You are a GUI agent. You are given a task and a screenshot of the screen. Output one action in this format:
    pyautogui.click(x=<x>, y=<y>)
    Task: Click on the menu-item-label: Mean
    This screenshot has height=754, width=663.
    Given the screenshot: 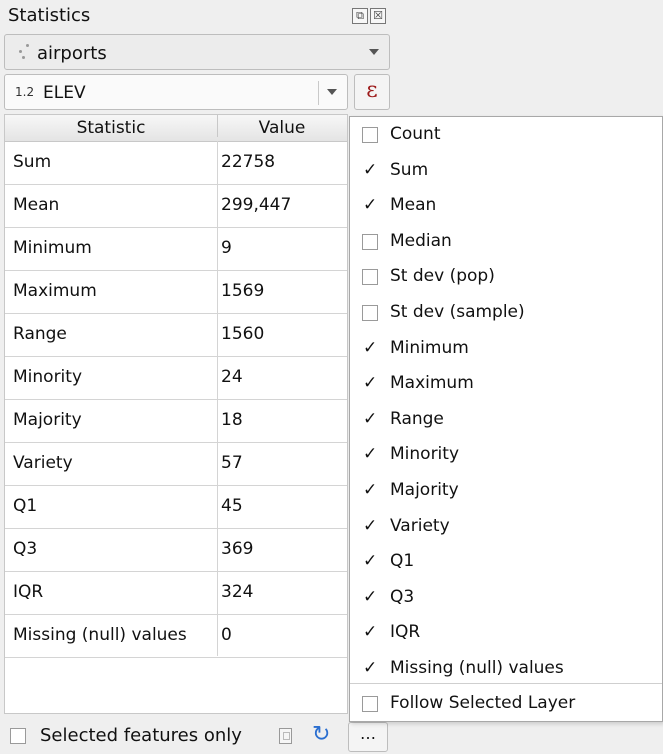 What is the action you would take?
    pyautogui.click(x=413, y=205)
    